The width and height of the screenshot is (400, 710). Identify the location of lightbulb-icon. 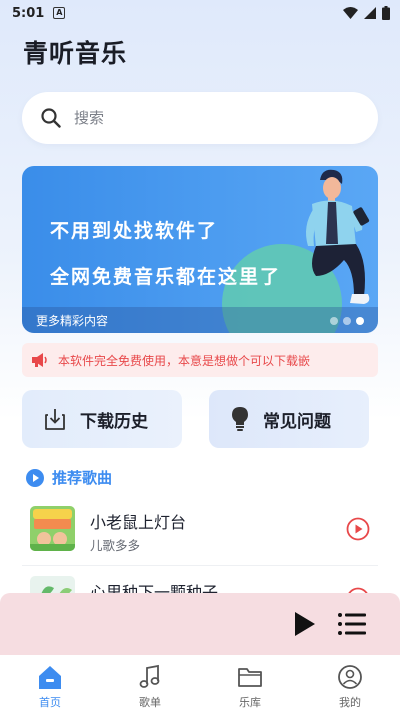
(240, 419).